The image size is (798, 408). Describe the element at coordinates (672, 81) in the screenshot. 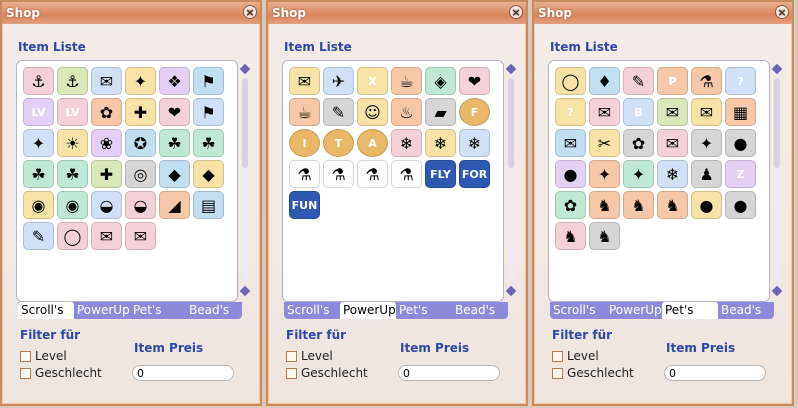

I see `shop-item: P` at that location.